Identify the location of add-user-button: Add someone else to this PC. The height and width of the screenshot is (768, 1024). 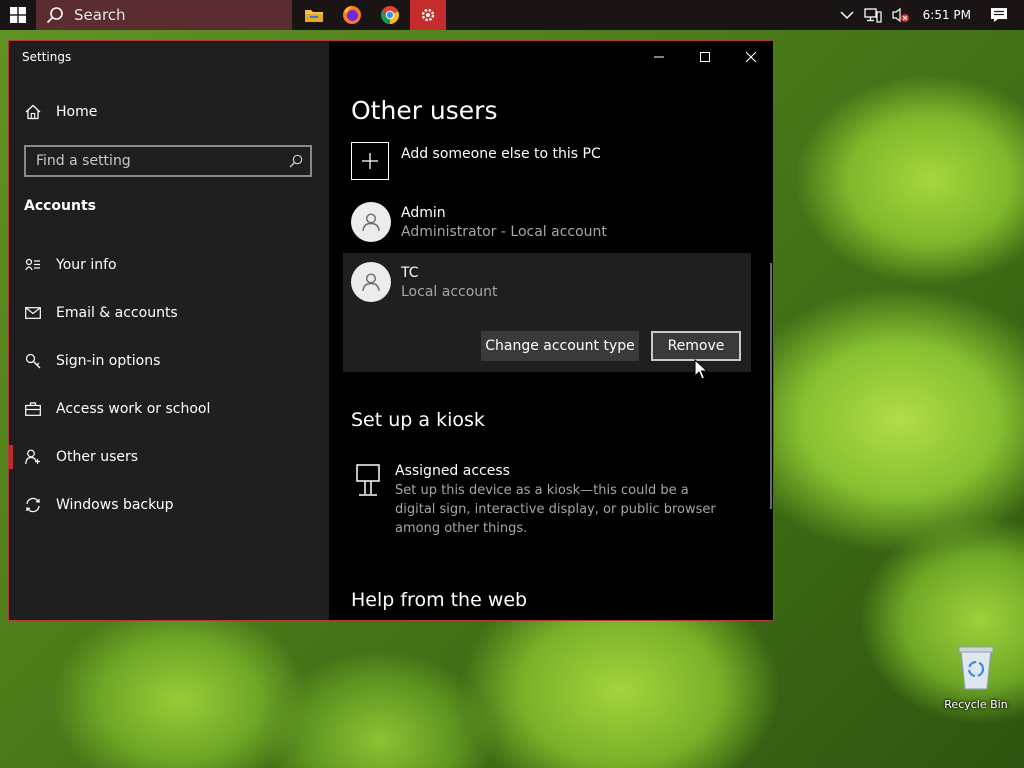
(476, 161).